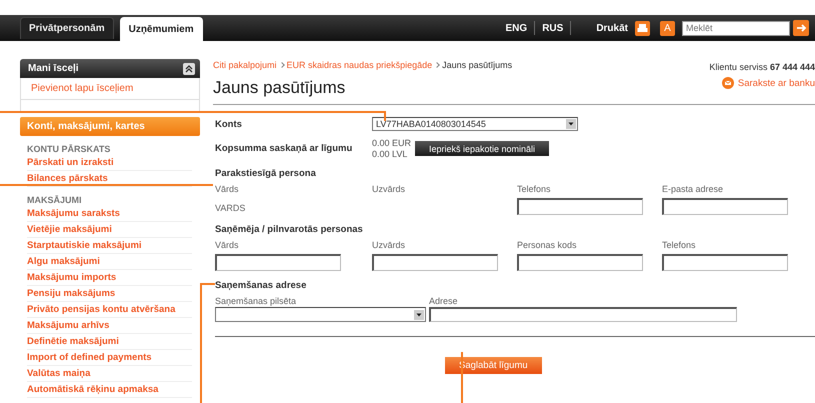 The width and height of the screenshot is (815, 403). What do you see at coordinates (776, 83) in the screenshot?
I see `contact-bank-link: Sarakste ar banku` at bounding box center [776, 83].